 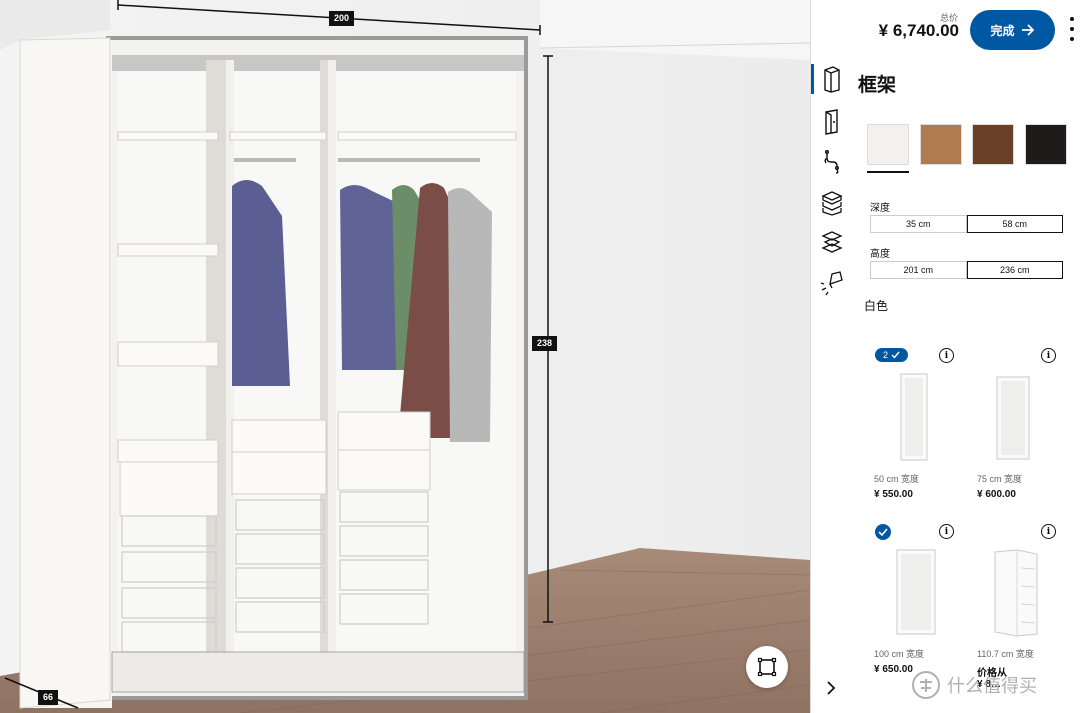 I want to click on done-button: 完成, so click(x=1012, y=30).